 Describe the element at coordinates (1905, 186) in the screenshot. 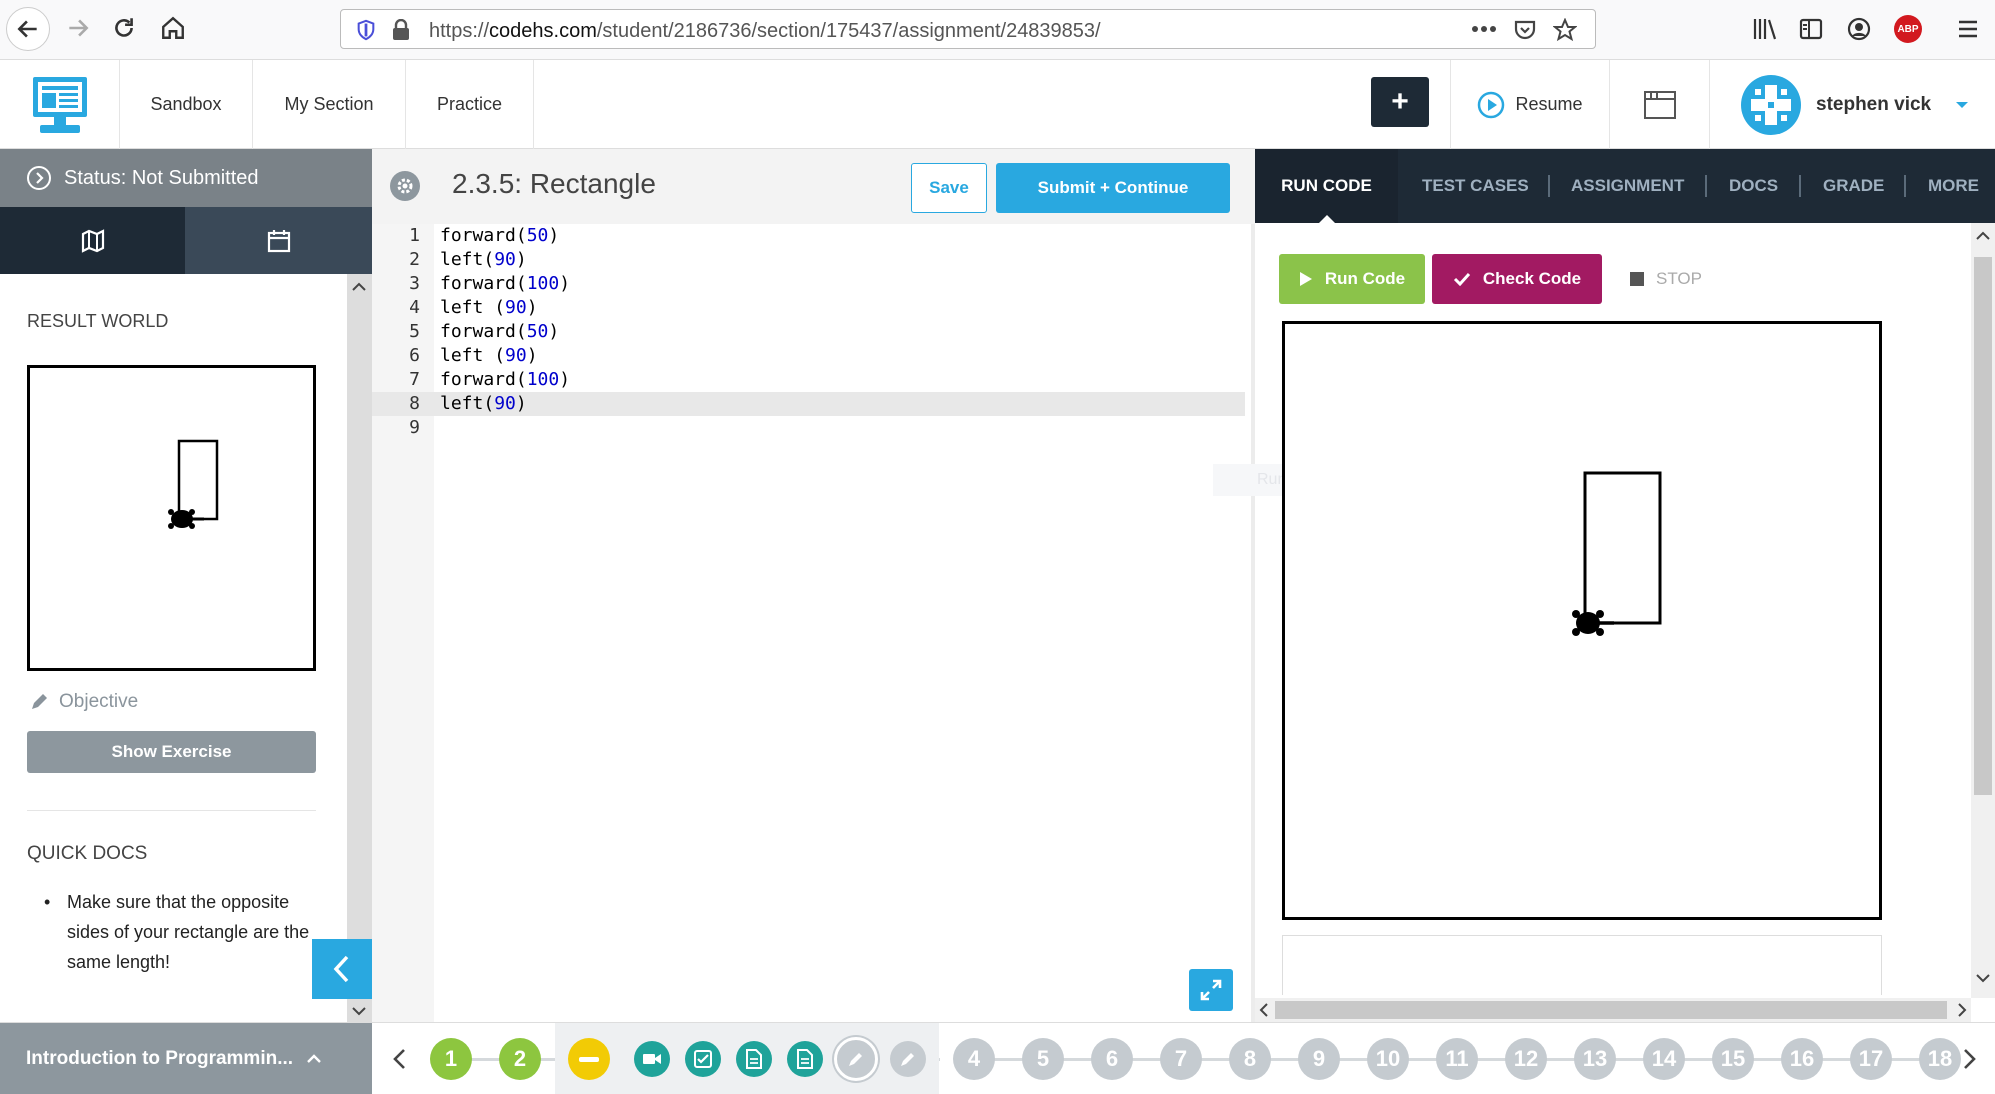

I see `tab-separator` at that location.